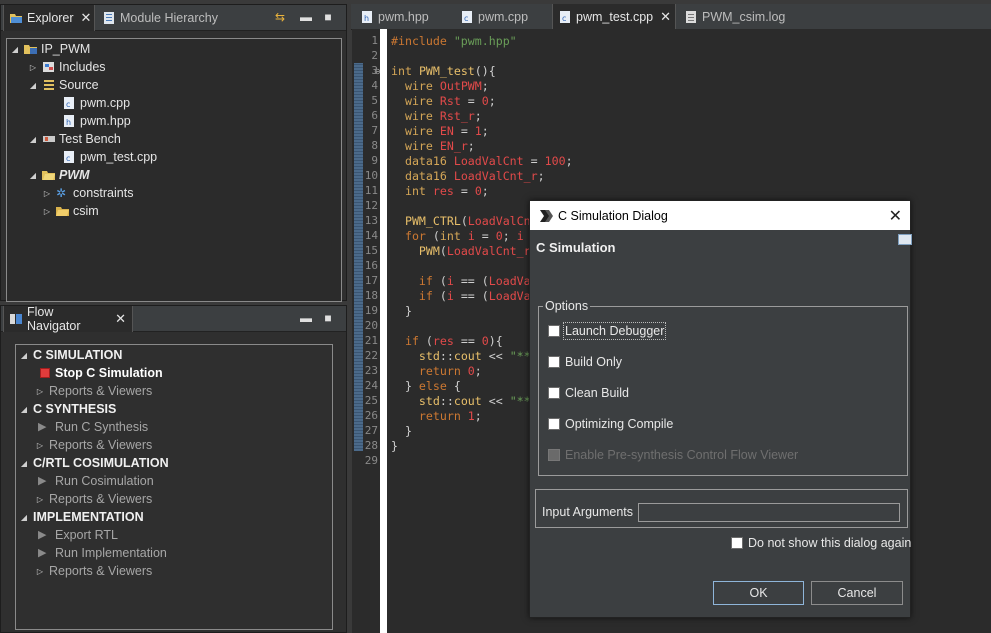  I want to click on tree-item-constraints: ▷ ✲ constraints, so click(88, 193).